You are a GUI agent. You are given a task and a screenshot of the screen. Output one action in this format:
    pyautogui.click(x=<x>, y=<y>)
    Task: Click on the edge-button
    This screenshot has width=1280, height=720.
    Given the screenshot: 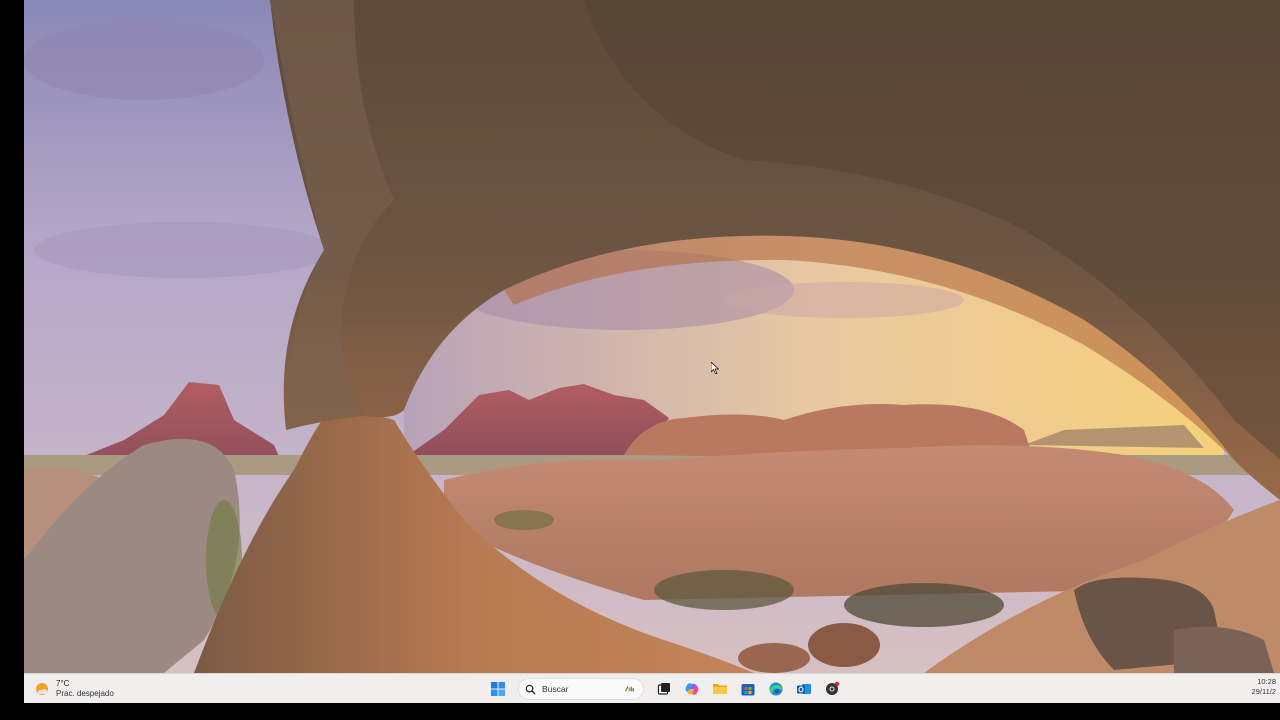 What is the action you would take?
    pyautogui.click(x=776, y=689)
    